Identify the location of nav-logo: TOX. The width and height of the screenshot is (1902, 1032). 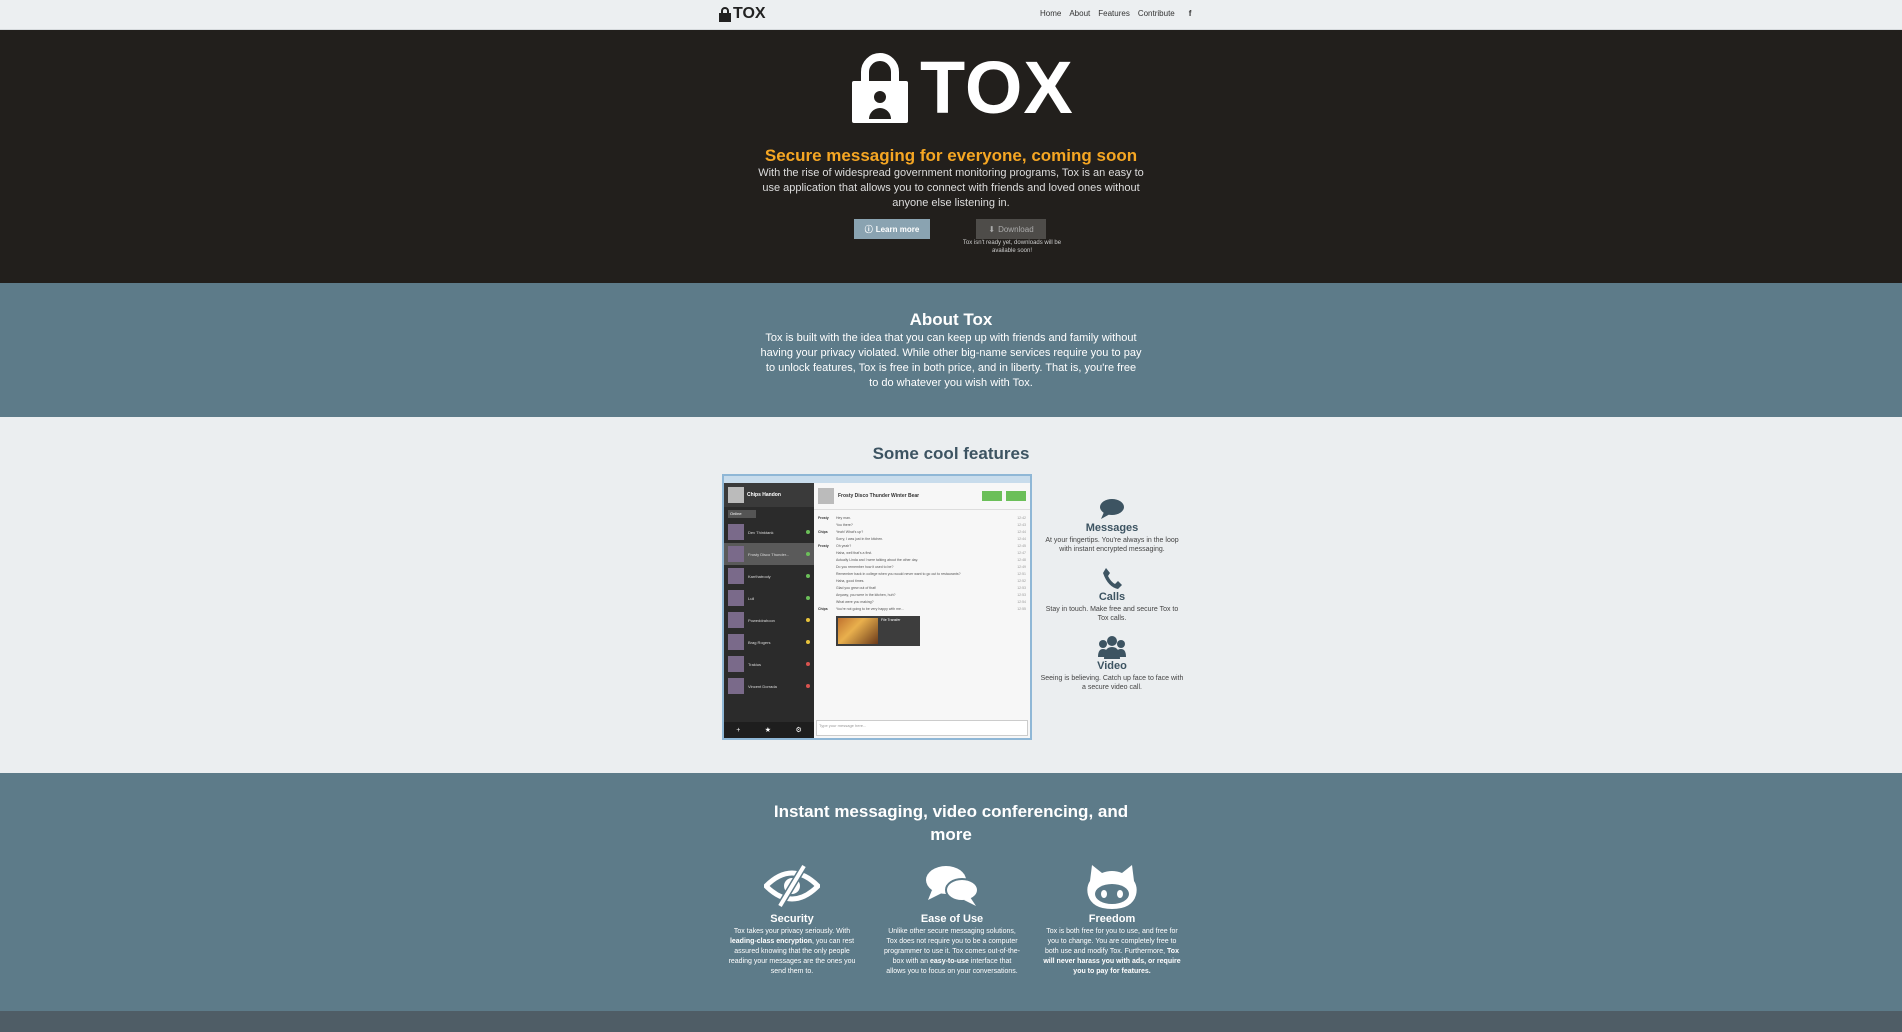
(742, 14).